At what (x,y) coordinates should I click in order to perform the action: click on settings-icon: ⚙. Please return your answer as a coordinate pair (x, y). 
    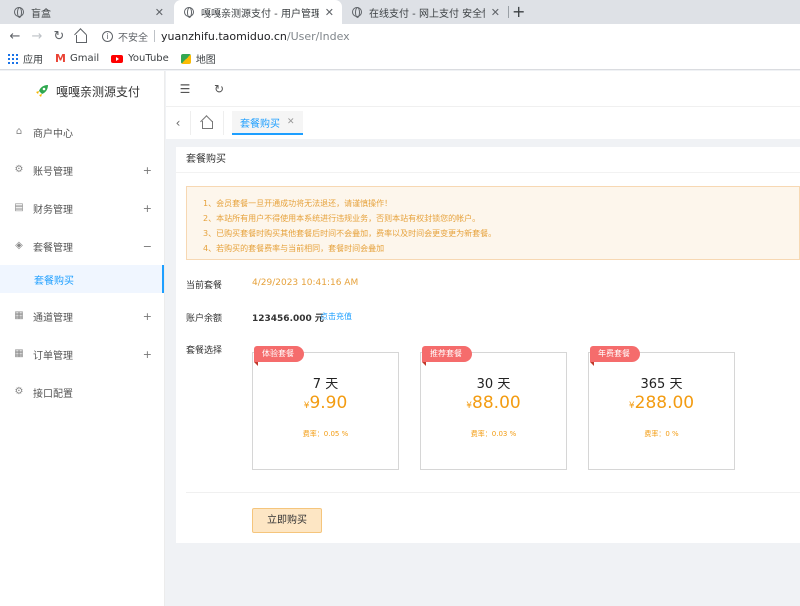
    Looking at the image, I should click on (19, 169).